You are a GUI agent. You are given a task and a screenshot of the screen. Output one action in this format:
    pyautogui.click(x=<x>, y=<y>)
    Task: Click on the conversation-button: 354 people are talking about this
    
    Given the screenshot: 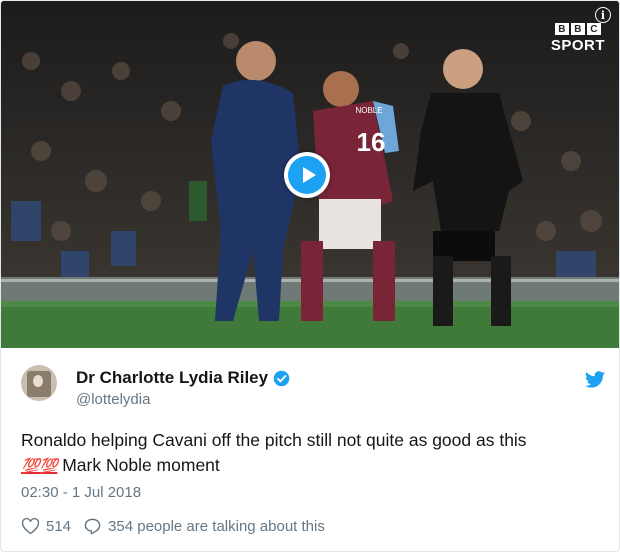 What is the action you would take?
    pyautogui.click(x=204, y=526)
    